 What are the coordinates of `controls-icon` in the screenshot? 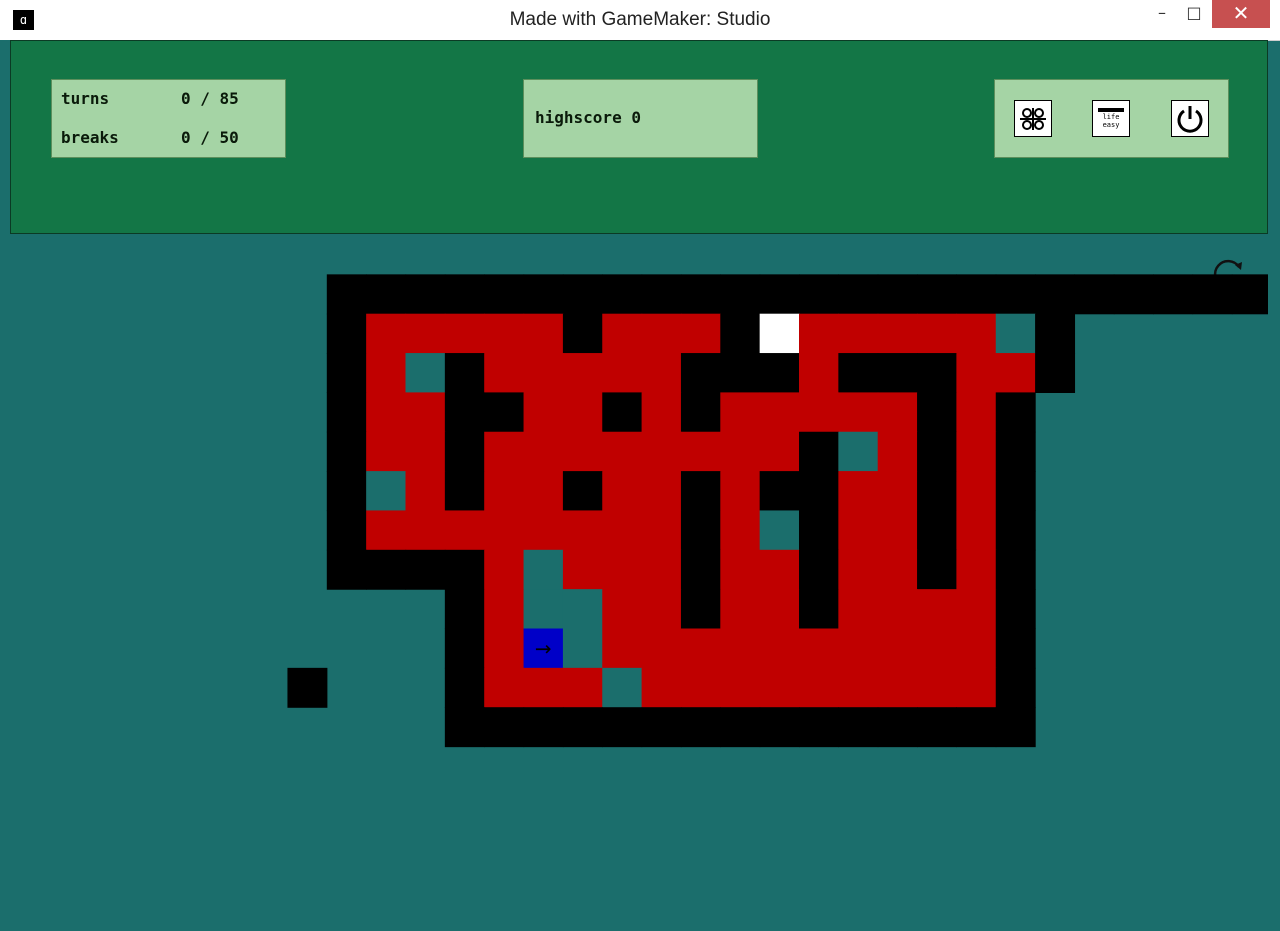 It's located at (1033, 118).